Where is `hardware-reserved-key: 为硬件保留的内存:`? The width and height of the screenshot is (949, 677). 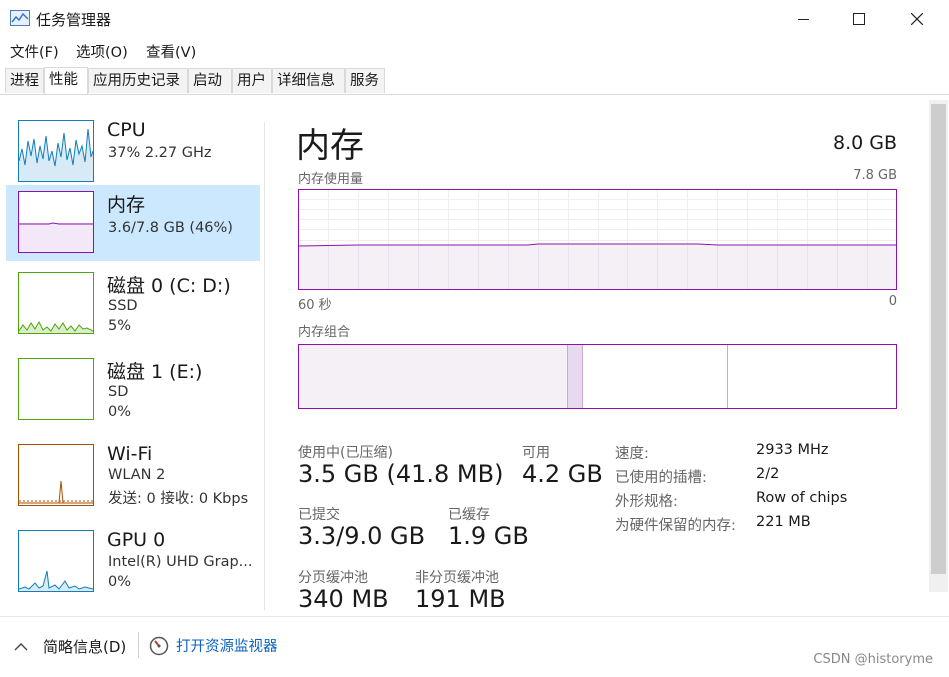 hardware-reserved-key: 为硬件保留的内存: is located at coordinates (675, 526).